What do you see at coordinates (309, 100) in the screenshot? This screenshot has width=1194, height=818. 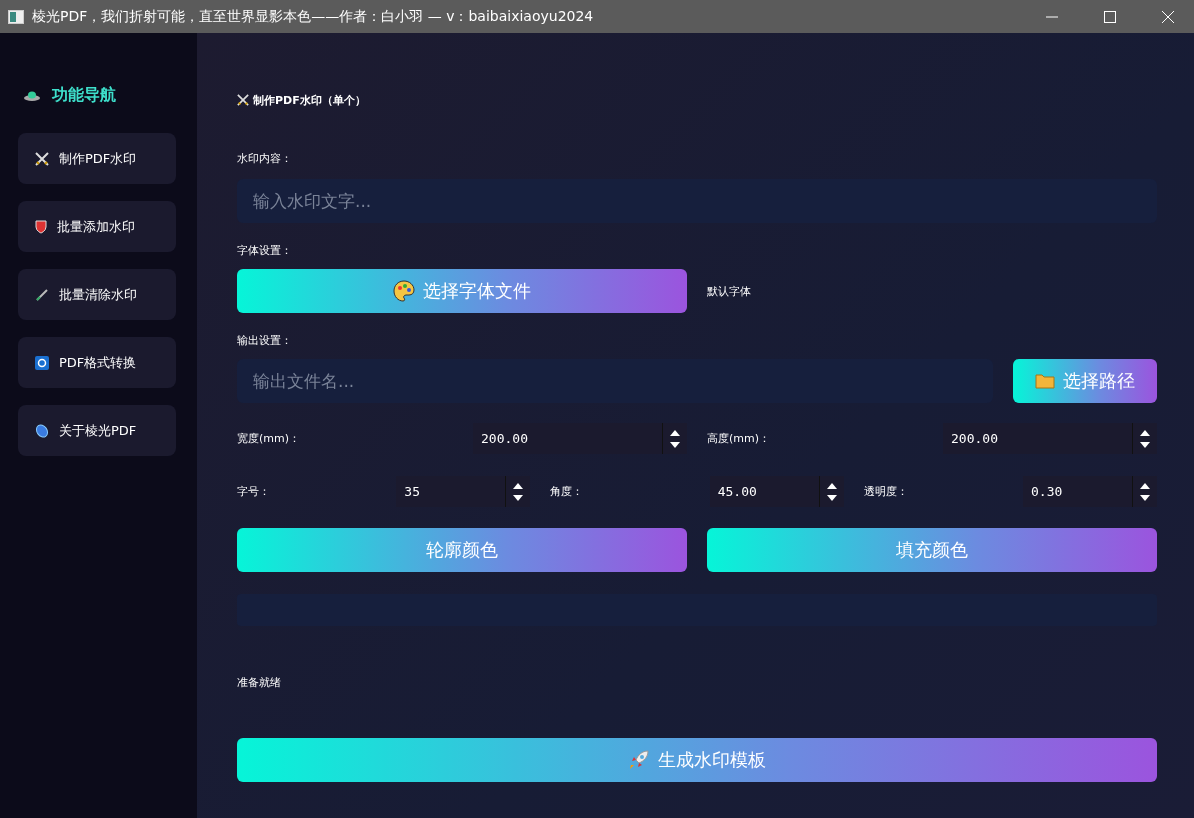 I see `section-title: 制作PDF水印（单个）` at bounding box center [309, 100].